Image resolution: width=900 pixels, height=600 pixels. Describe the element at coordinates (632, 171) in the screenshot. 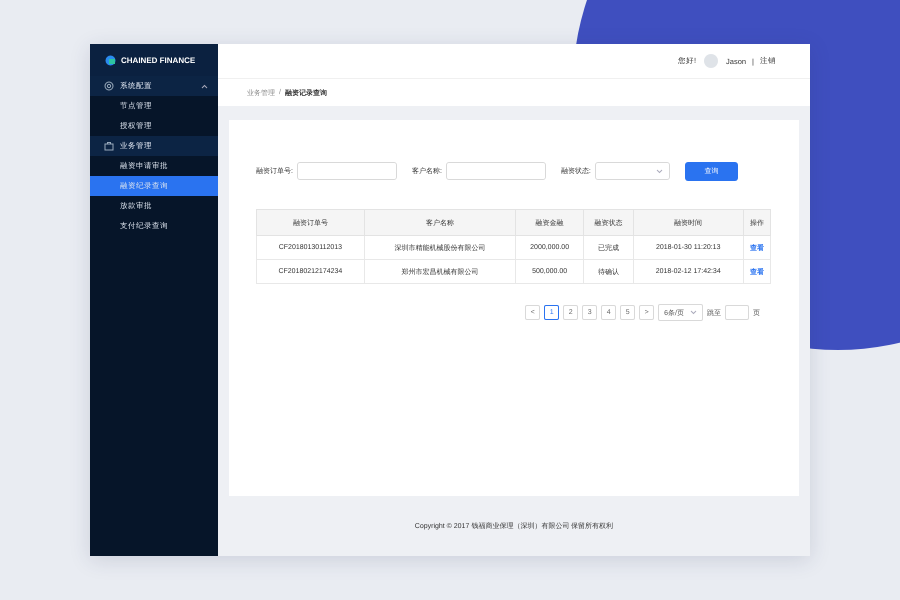

I see `select-field` at that location.